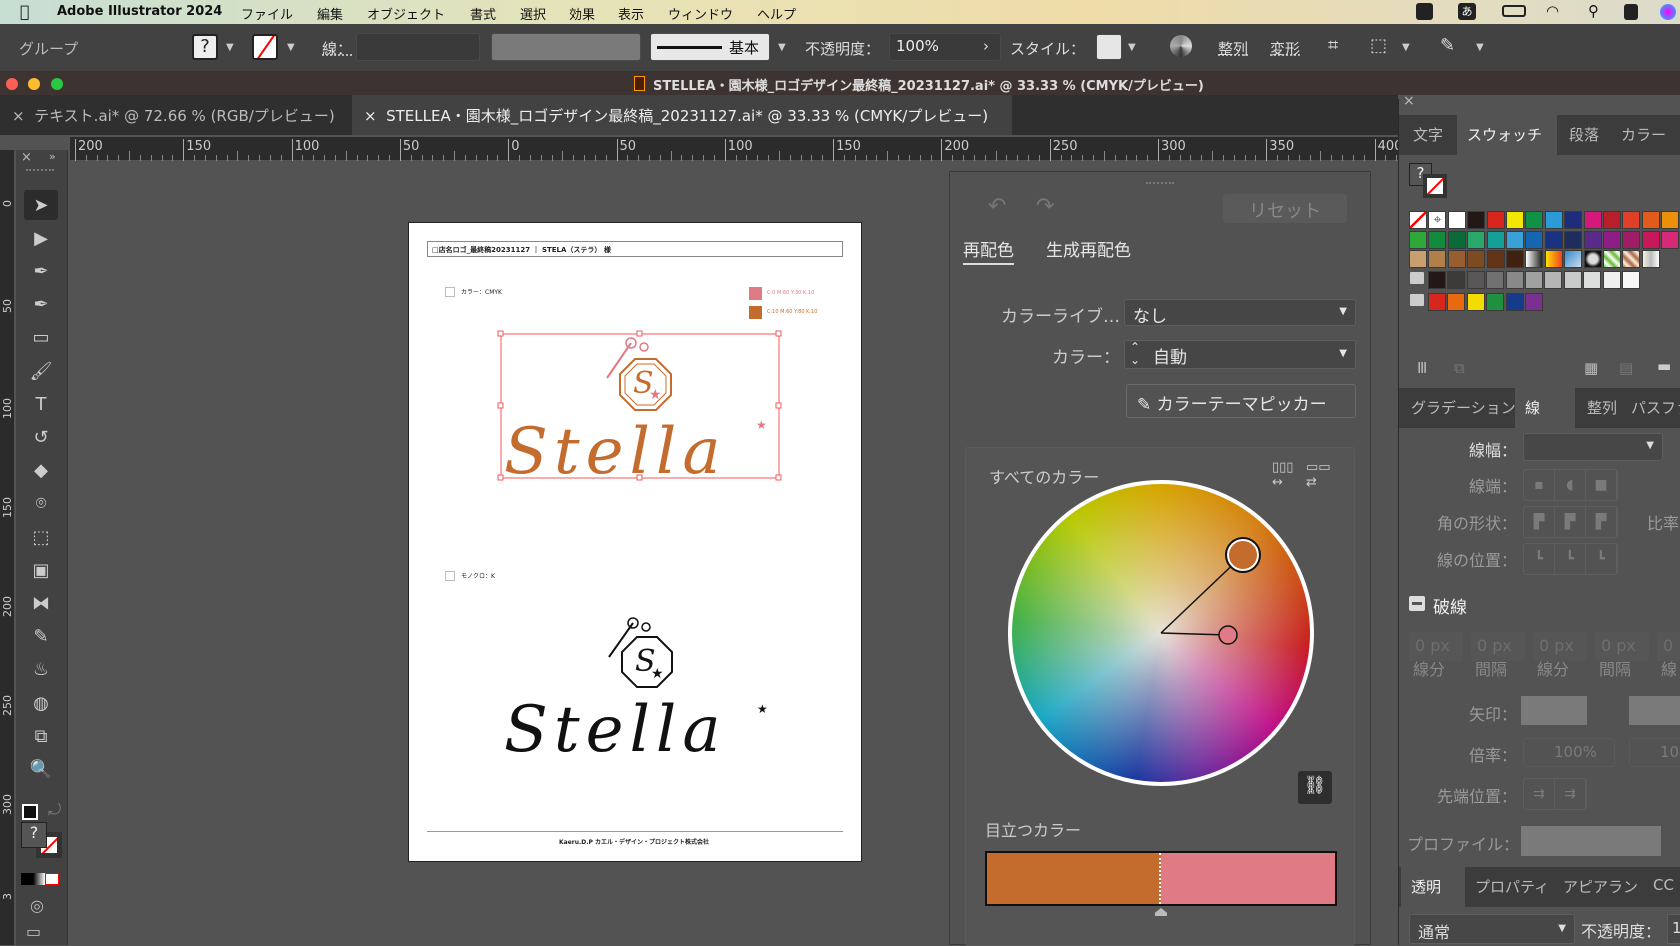 Image resolution: width=1680 pixels, height=946 pixels. I want to click on stroke-weight-input: ▼, so click(1593, 447).